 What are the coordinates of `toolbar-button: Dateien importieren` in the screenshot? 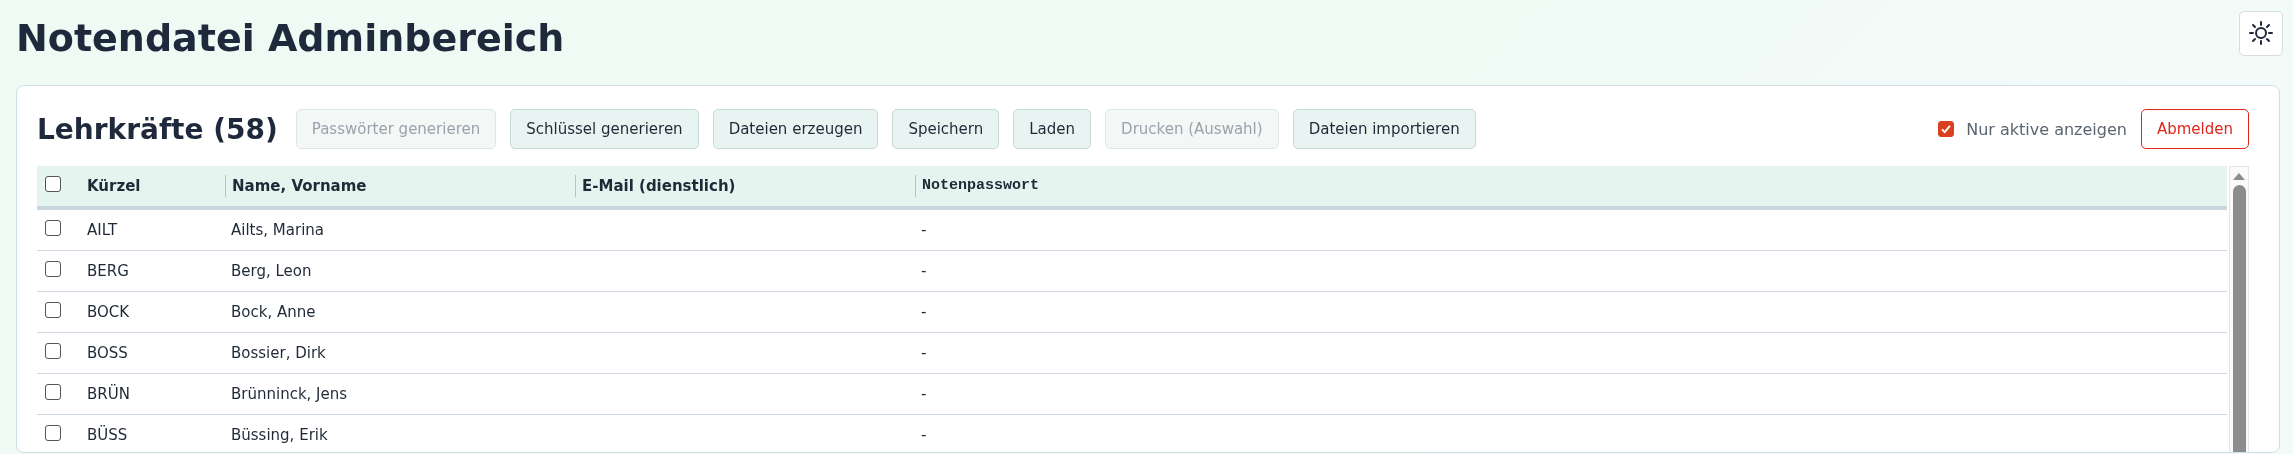 It's located at (1384, 129).